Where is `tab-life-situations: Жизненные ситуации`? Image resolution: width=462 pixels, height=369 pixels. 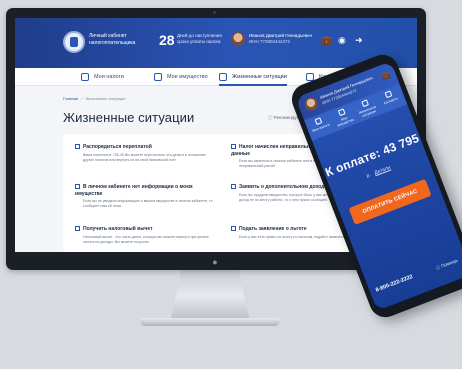 tab-life-situations: Жизненные ситуации is located at coordinates (253, 77).